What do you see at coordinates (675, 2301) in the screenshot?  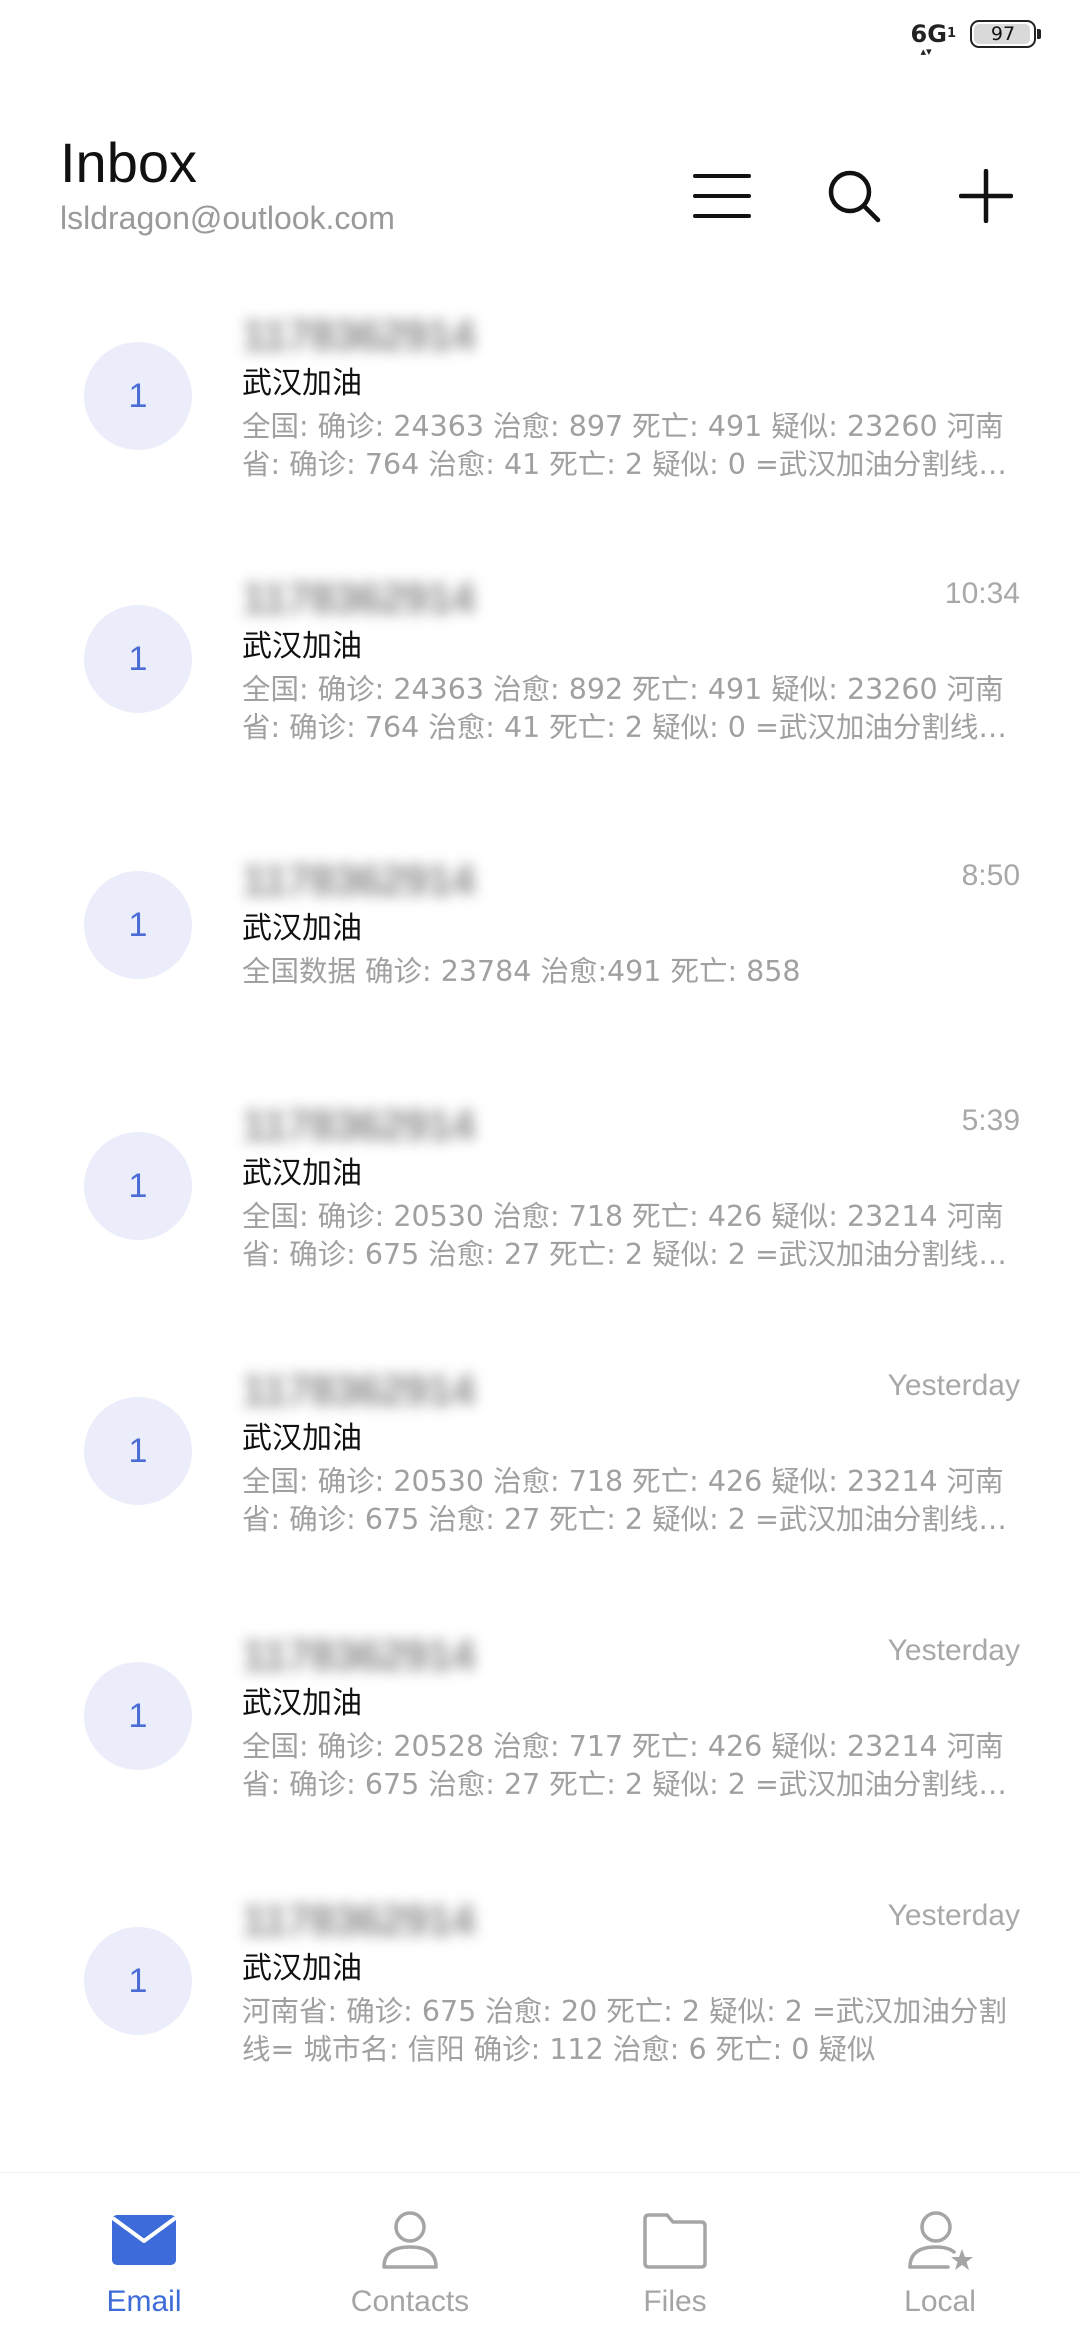 I see `nav-label-files: Files` at bounding box center [675, 2301].